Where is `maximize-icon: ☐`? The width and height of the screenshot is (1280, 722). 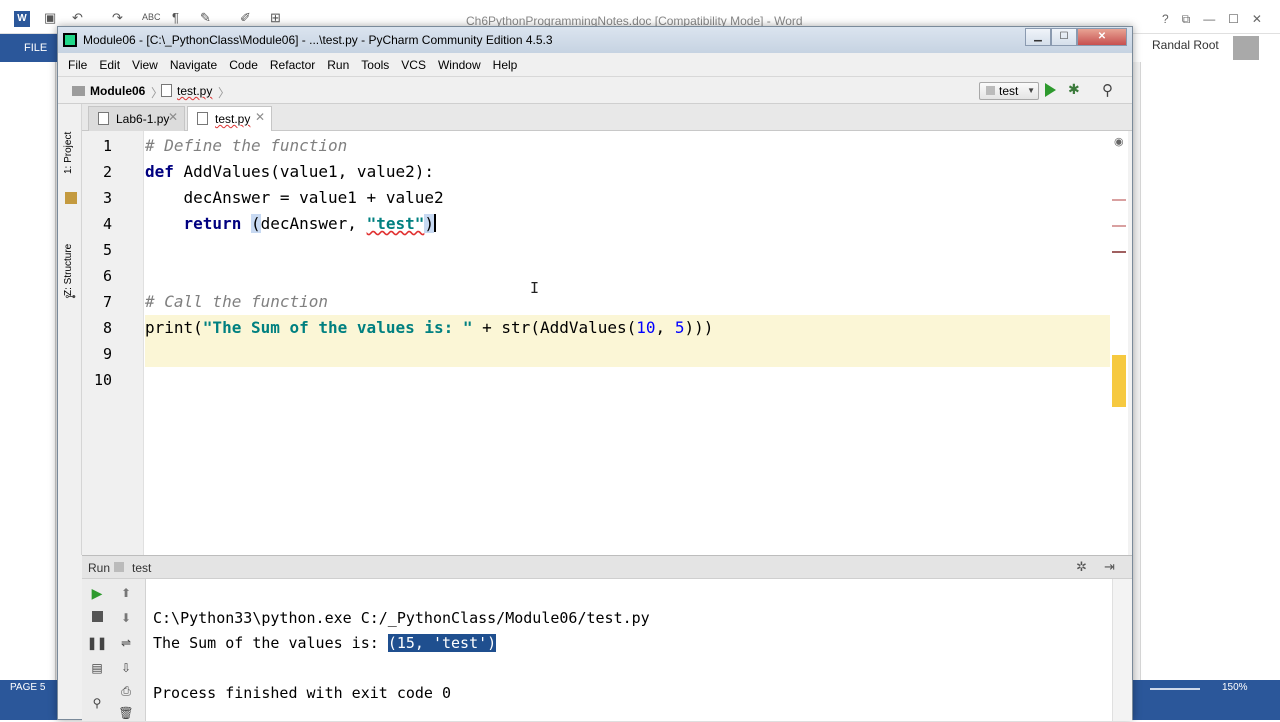 maximize-icon: ☐ is located at coordinates (1233, 19).